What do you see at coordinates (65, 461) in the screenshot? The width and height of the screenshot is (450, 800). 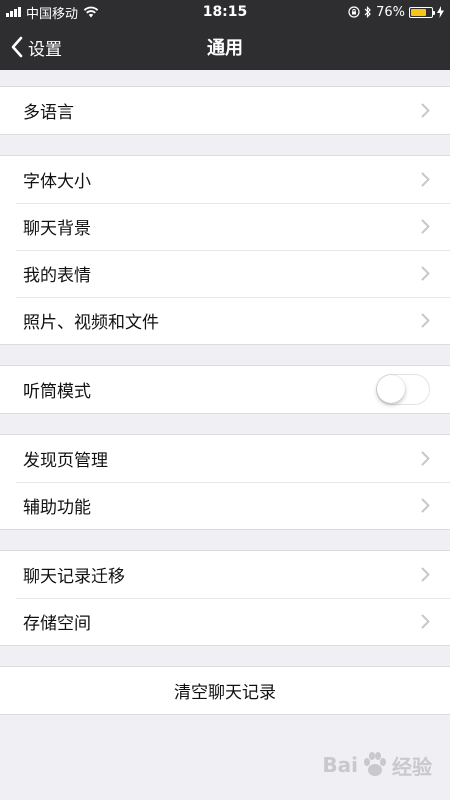 I see `row-label: 发现页管理` at bounding box center [65, 461].